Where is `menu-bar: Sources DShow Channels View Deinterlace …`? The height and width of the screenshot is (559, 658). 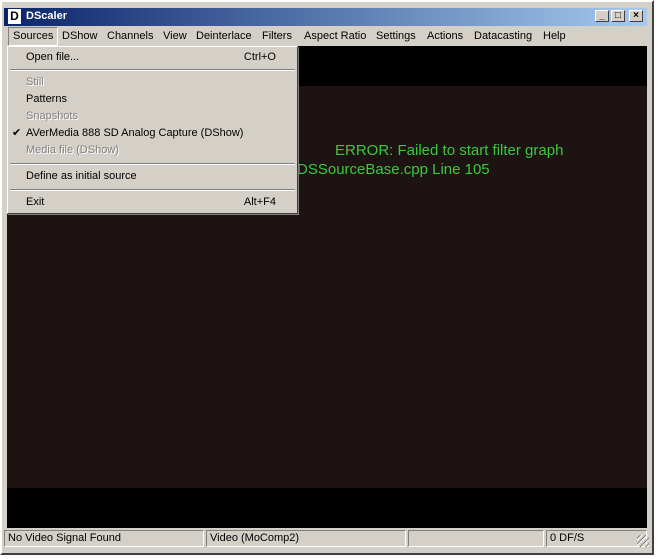
menu-bar: Sources DShow Channels View Deinterlace … is located at coordinates (325, 36).